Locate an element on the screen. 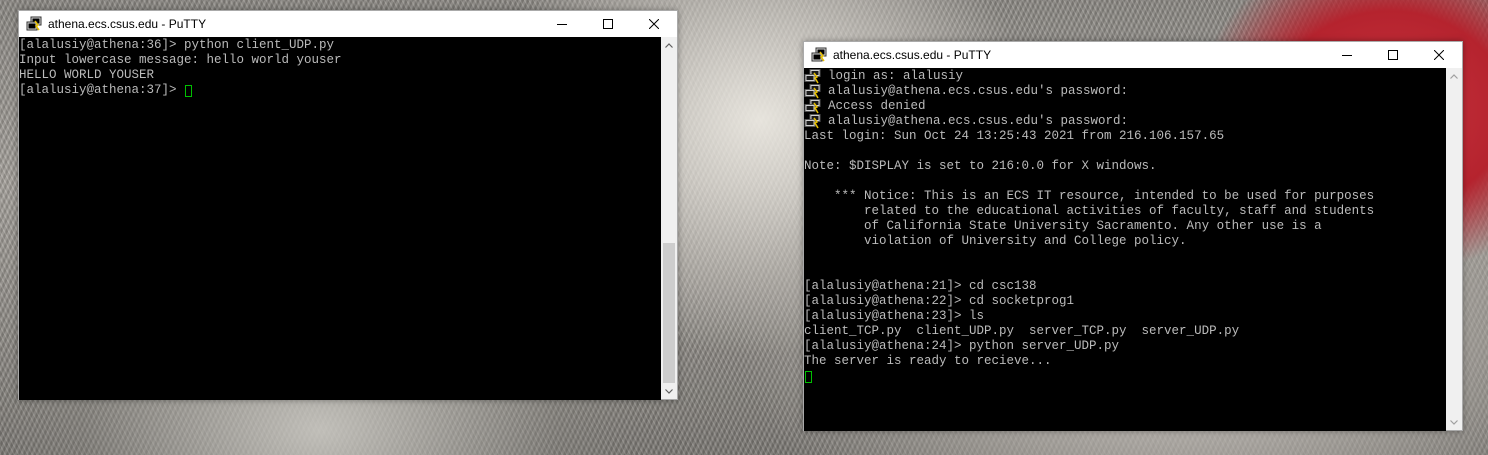 The image size is (1488, 455). terminal-line-text: [alalusiy@athena:23]> ls is located at coordinates (894, 316).